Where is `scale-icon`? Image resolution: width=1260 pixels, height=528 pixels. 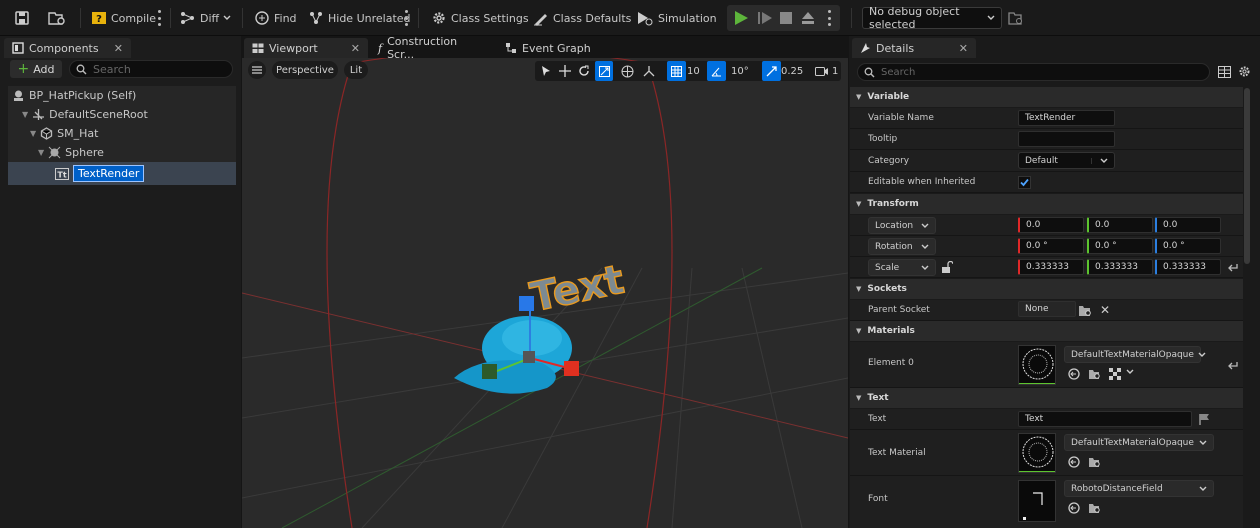 scale-icon is located at coordinates (604, 71).